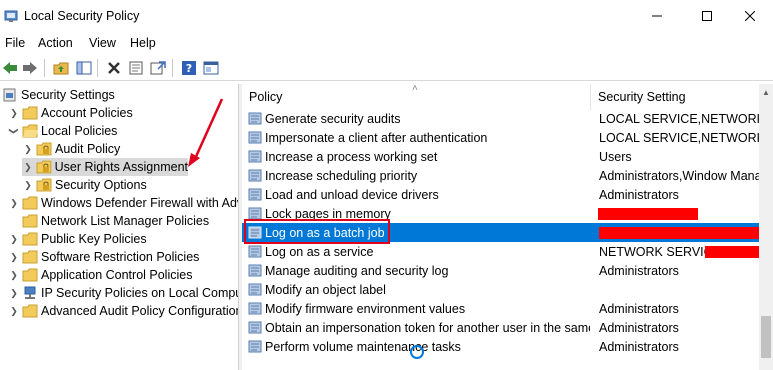 The image size is (773, 370). I want to click on up-one-level-button, so click(61, 68).